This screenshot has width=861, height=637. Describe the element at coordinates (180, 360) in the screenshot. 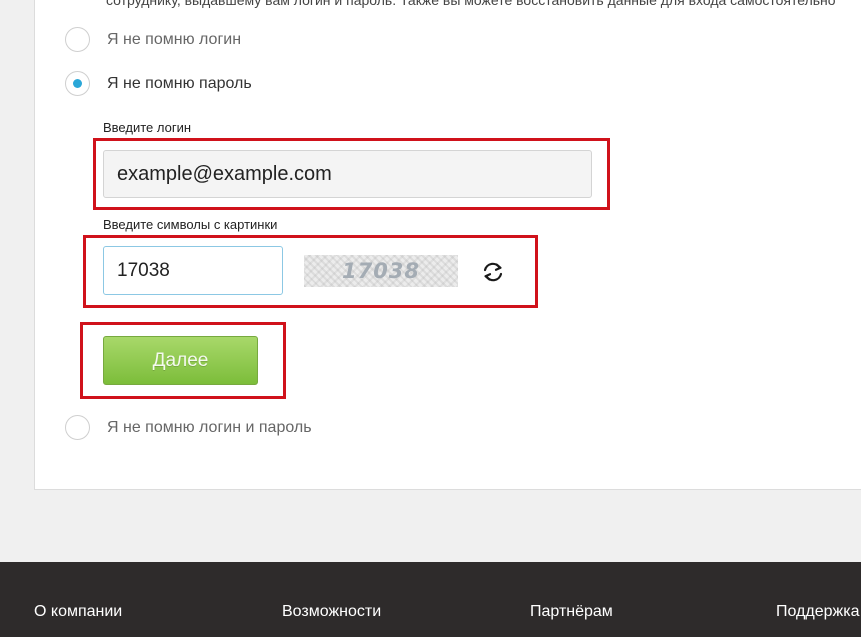

I see `next-button: Далее` at that location.